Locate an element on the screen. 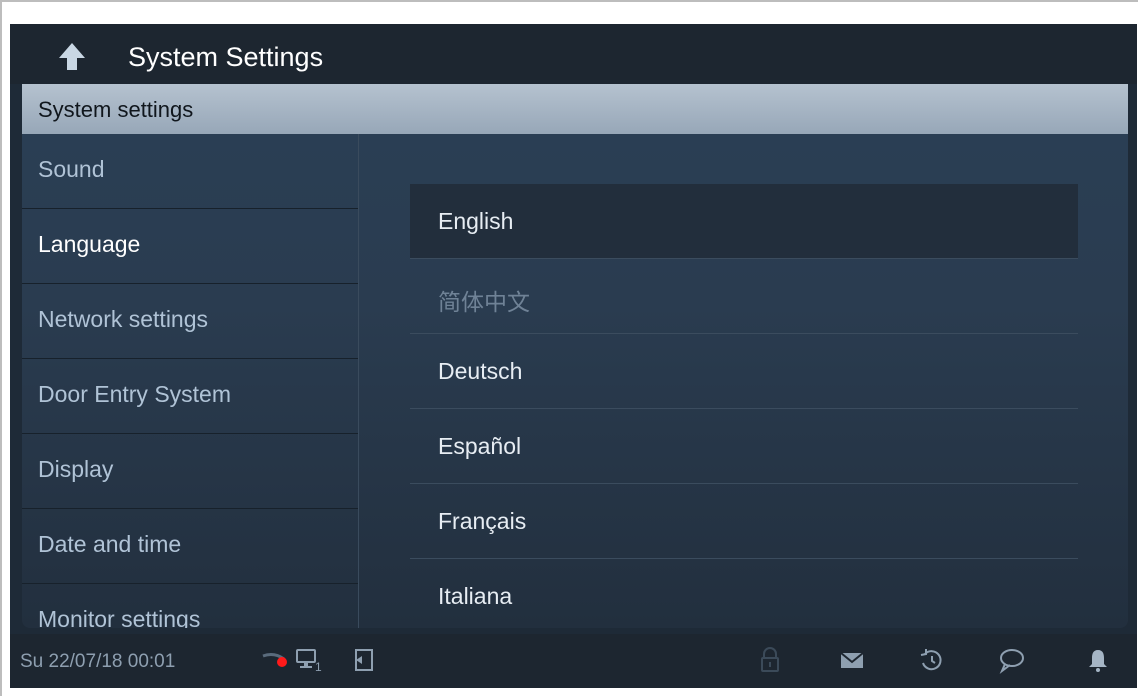 This screenshot has height=698, width=1140. mail-icon is located at coordinates (852, 660).